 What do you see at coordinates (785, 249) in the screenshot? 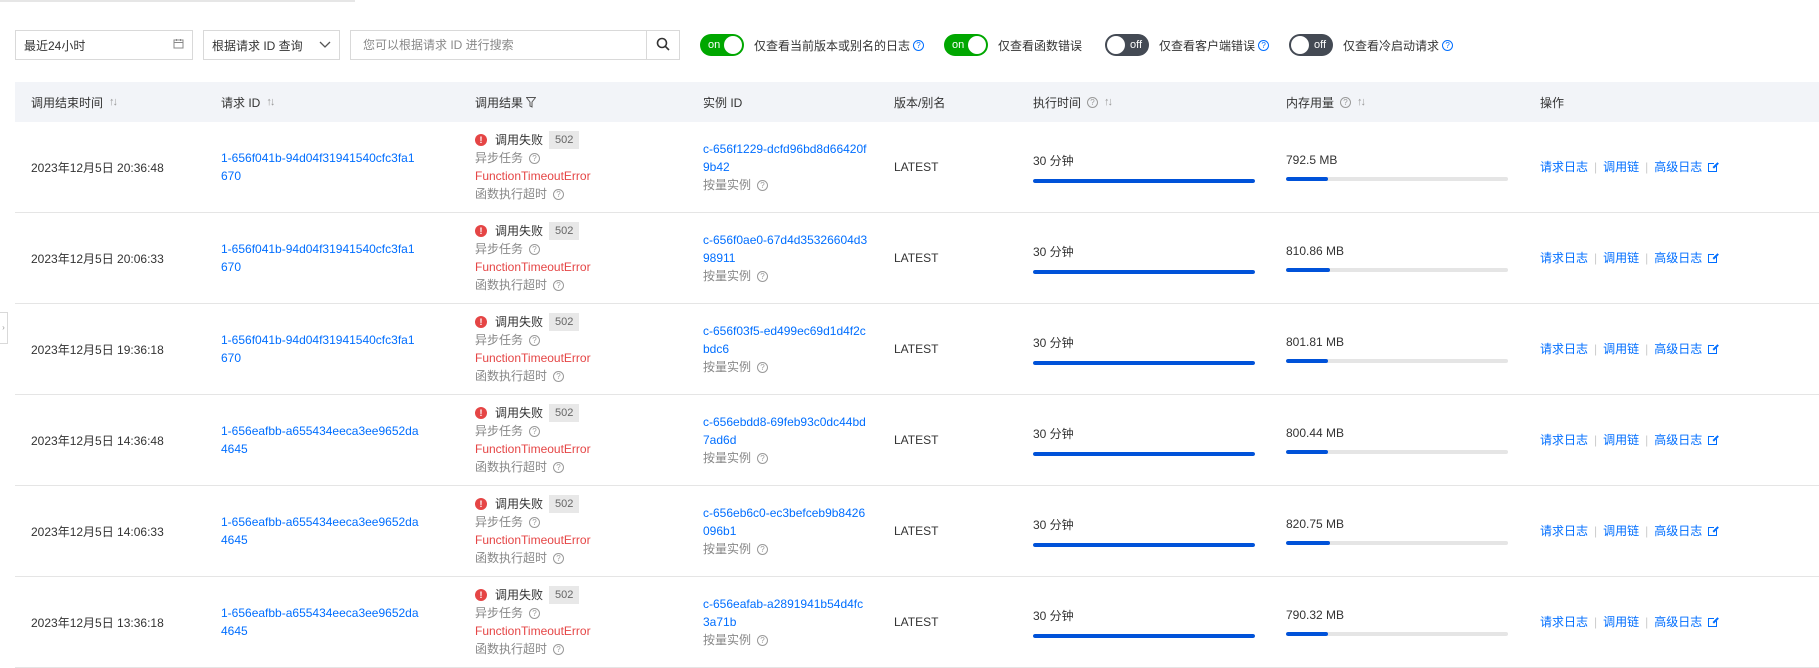
I see `instance-id-link: c-656f0ae0-67d4d35326604d398911` at bounding box center [785, 249].